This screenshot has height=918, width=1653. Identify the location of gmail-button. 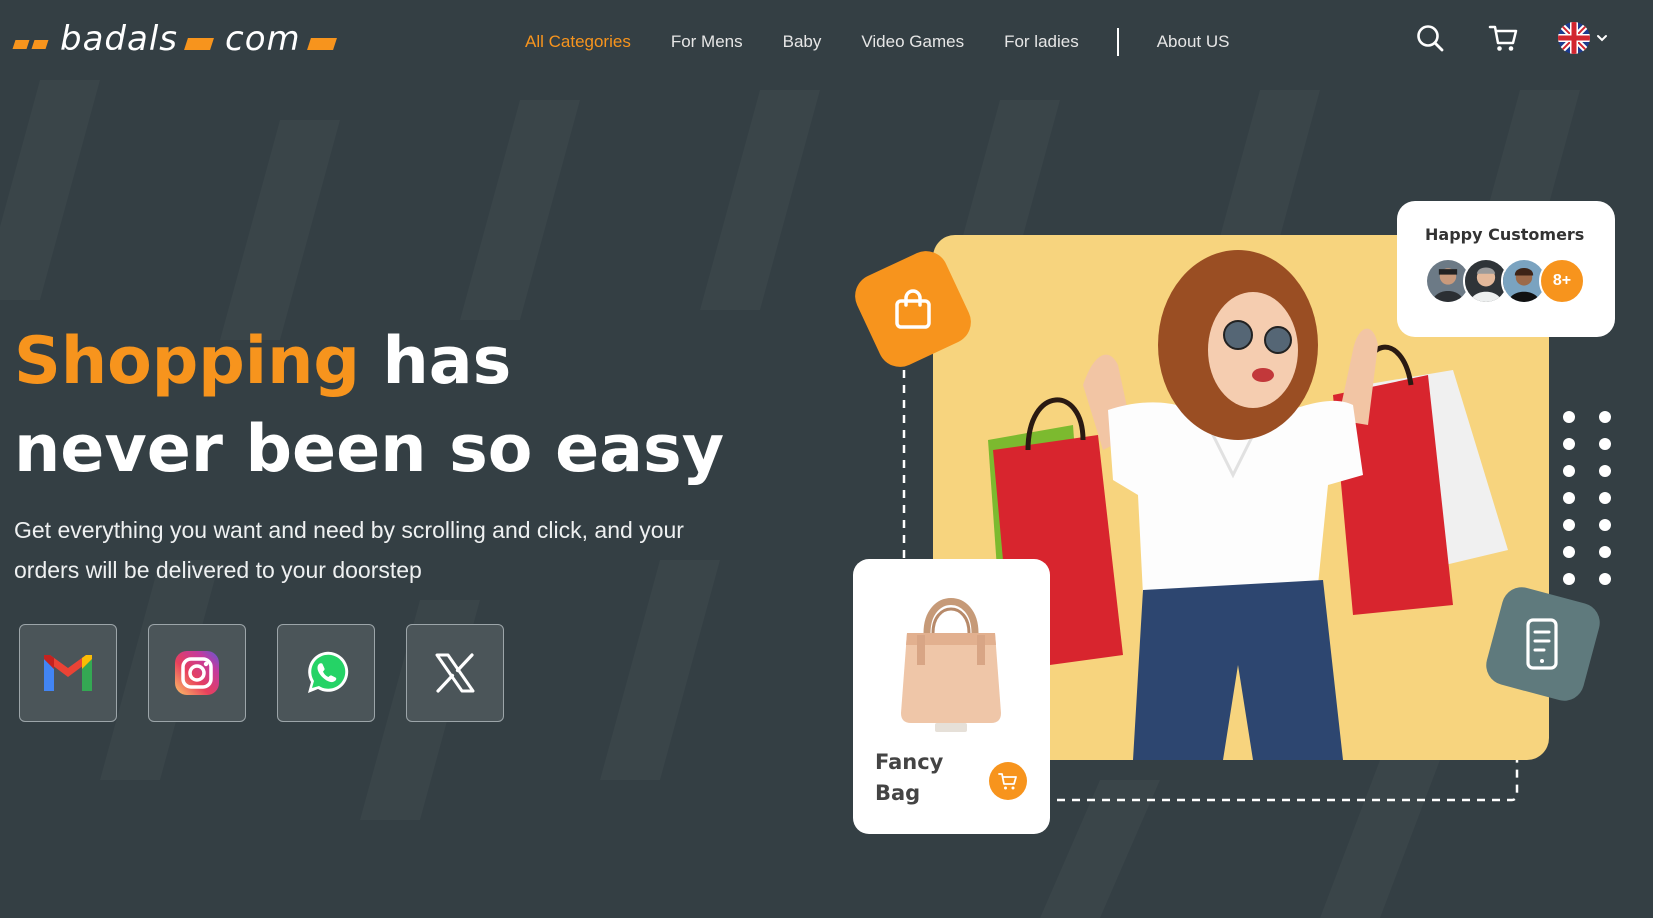
(68, 673).